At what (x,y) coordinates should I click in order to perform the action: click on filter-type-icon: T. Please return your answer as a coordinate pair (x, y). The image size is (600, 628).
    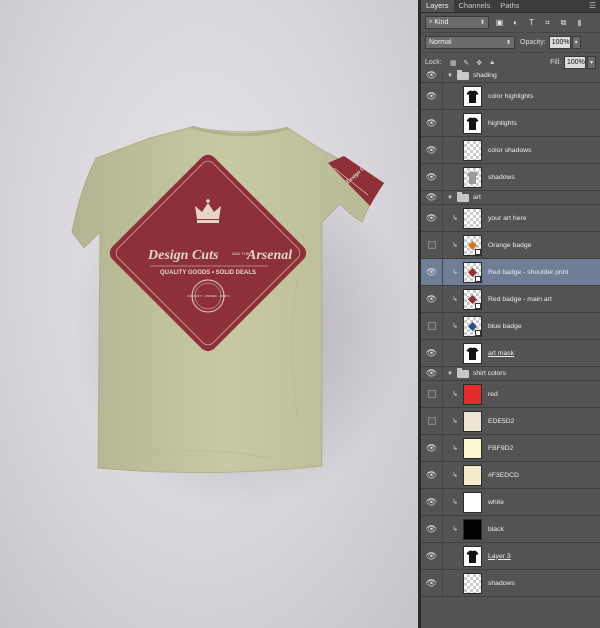
    Looking at the image, I should click on (531, 22).